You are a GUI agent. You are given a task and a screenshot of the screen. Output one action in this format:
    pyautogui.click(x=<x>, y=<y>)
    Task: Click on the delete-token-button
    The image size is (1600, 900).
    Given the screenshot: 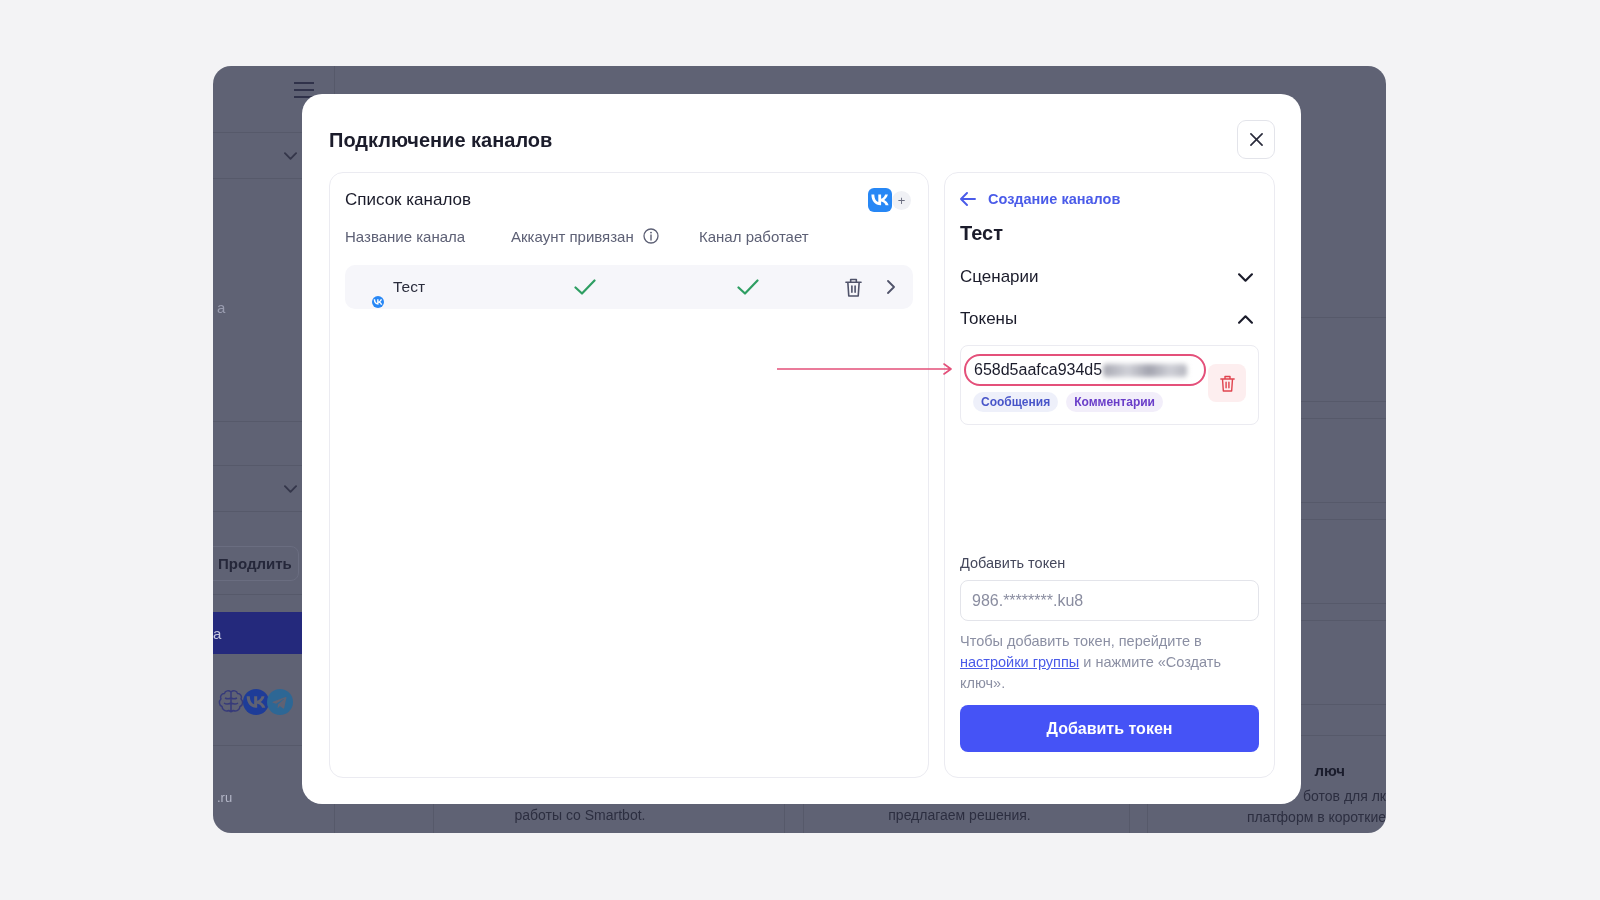 What is the action you would take?
    pyautogui.click(x=1227, y=383)
    